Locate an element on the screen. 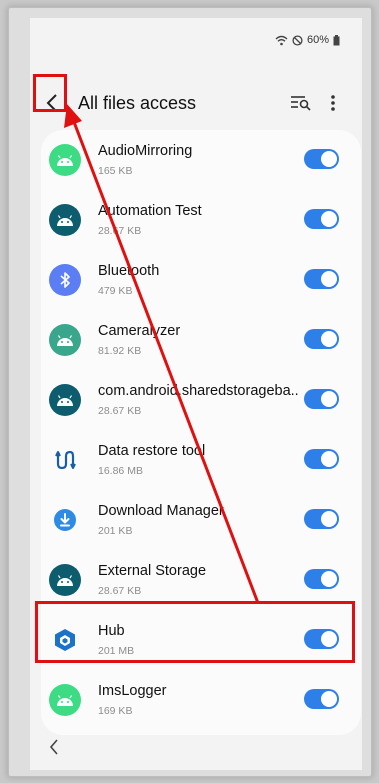 This screenshot has height=783, width=379. back-button-highlight is located at coordinates (50, 93).